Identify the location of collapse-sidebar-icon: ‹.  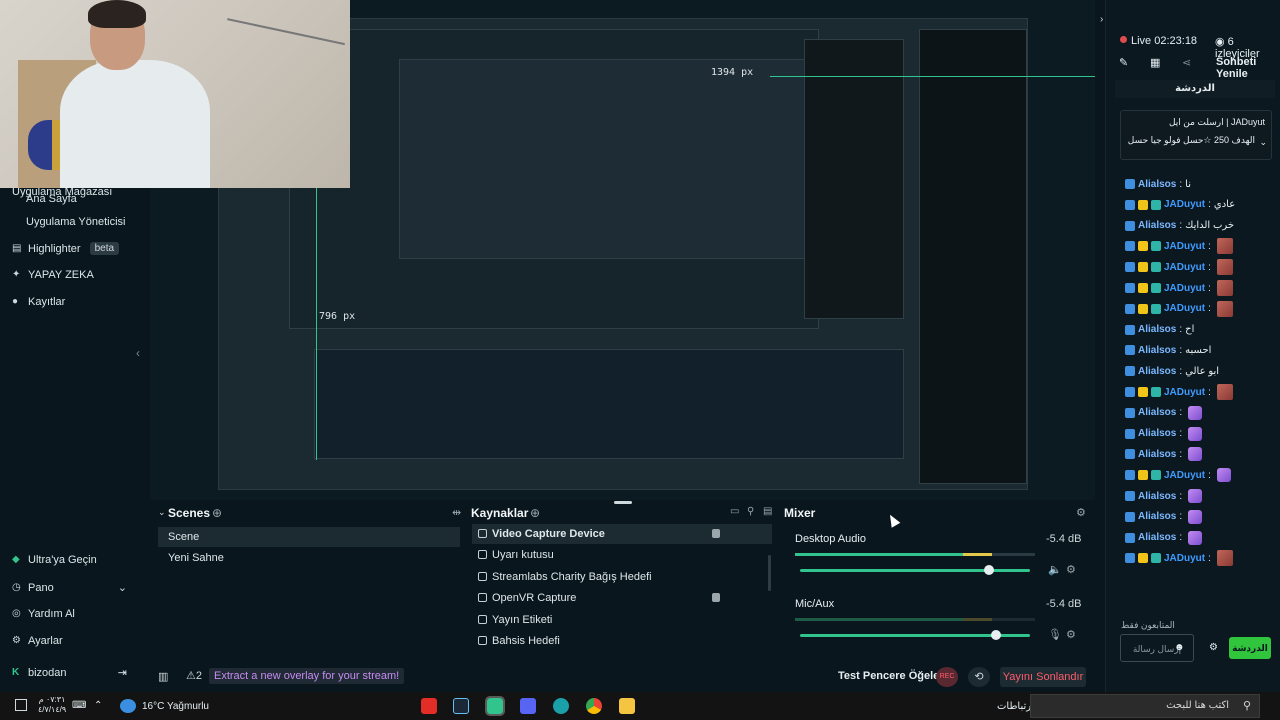
(138, 353).